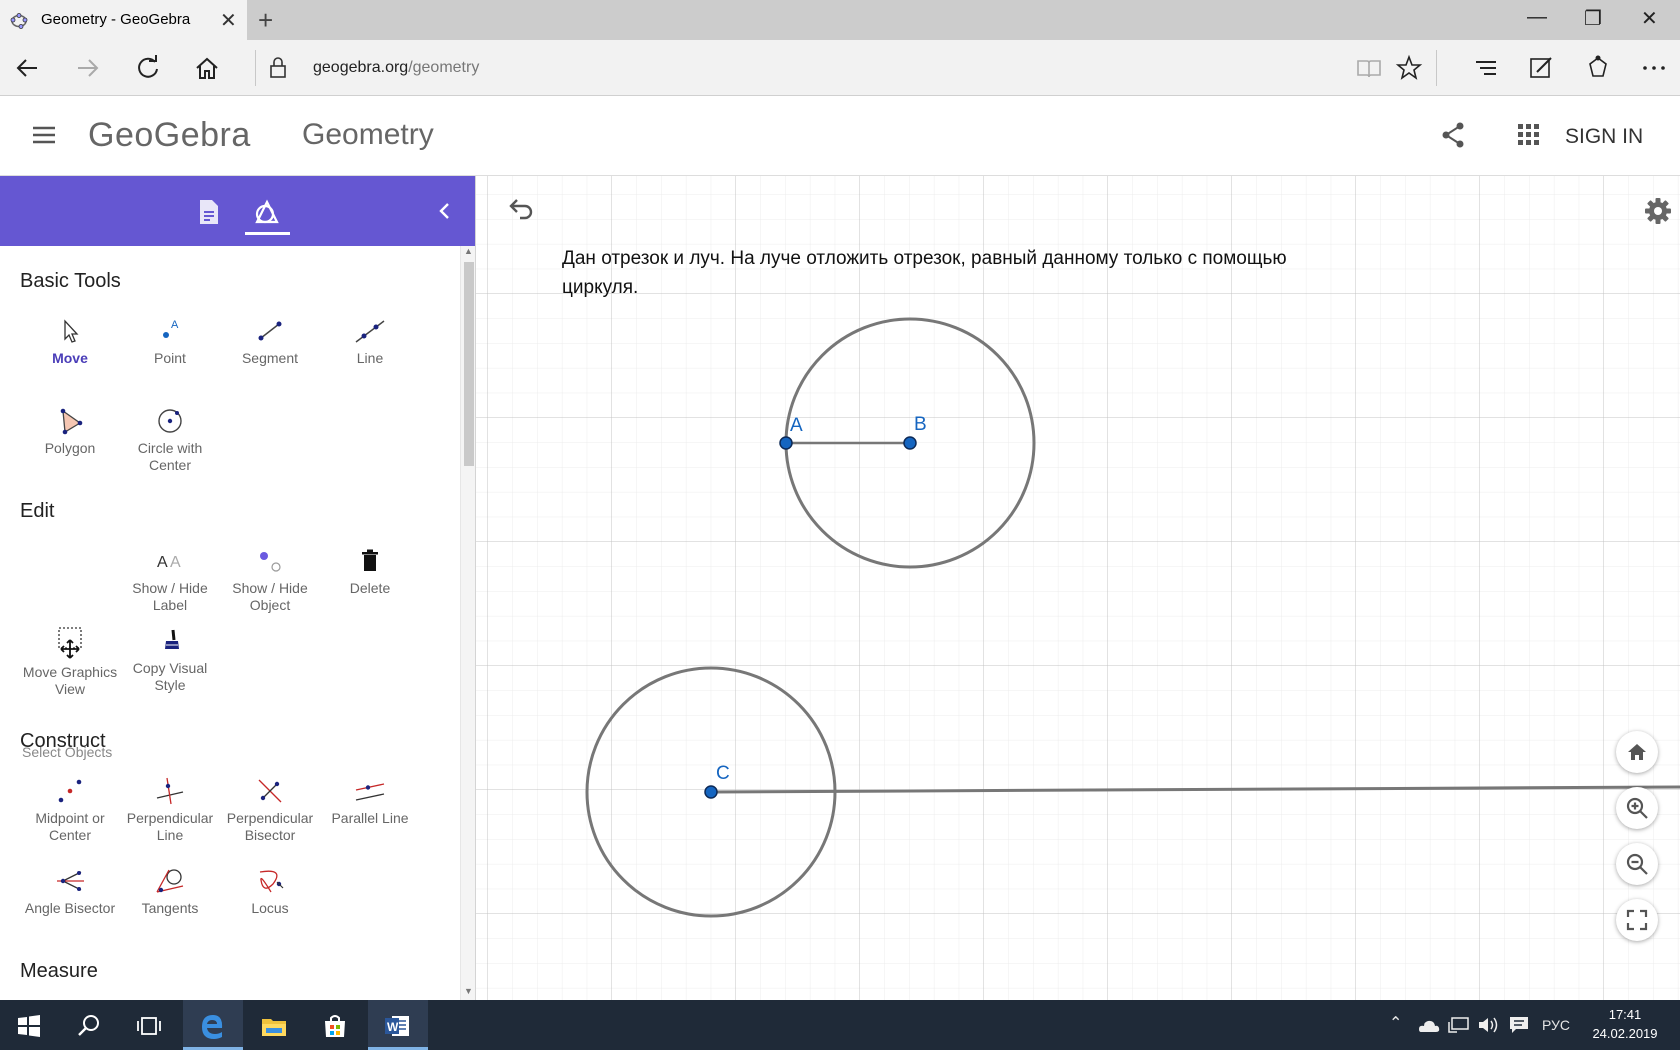 The image size is (1680, 1050). I want to click on system-clock: 17:41 24.02.2019, so click(1625, 1024).